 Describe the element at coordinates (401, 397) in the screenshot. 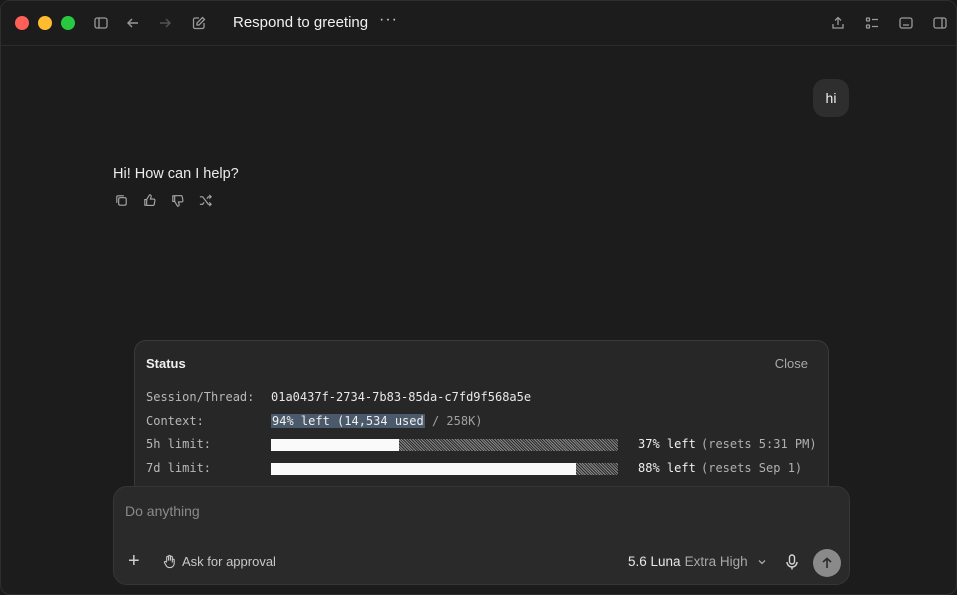

I see `session-id: 01a0437f-2734-7b83-85da-c7fd9f568a5e` at that location.